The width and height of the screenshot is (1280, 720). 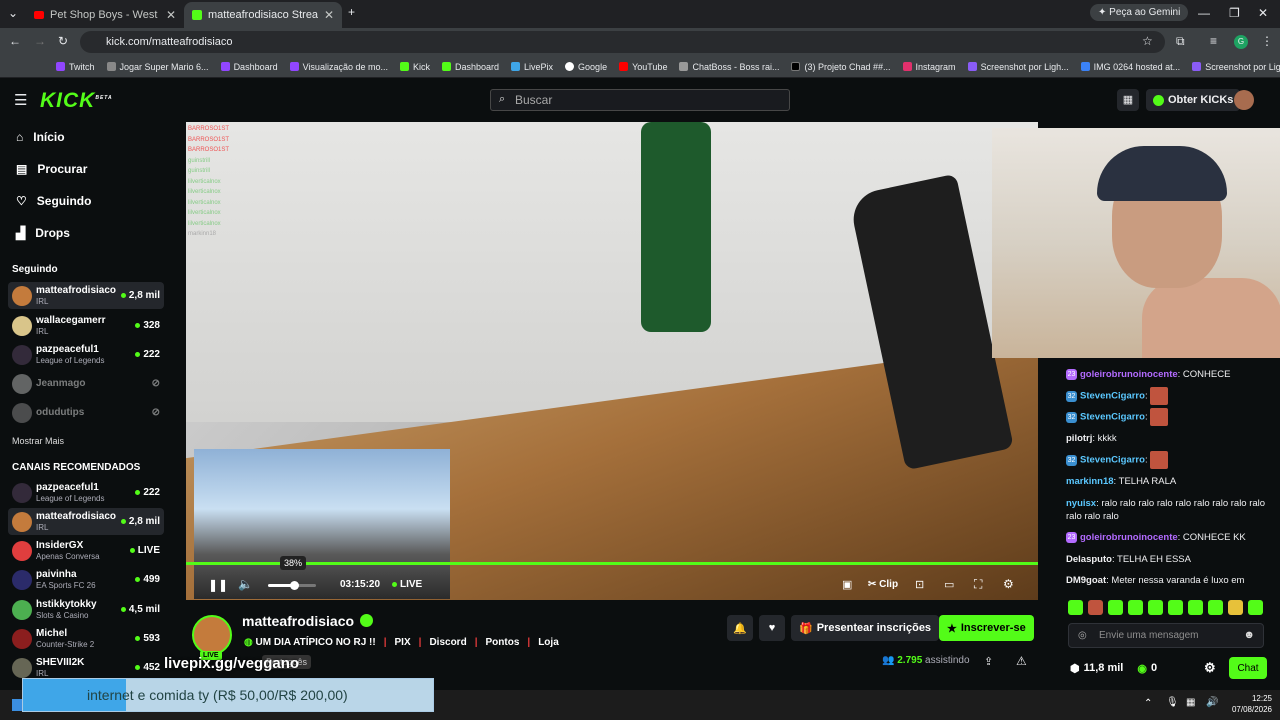 I want to click on tab-search-icon: ⌄, so click(x=13, y=13).